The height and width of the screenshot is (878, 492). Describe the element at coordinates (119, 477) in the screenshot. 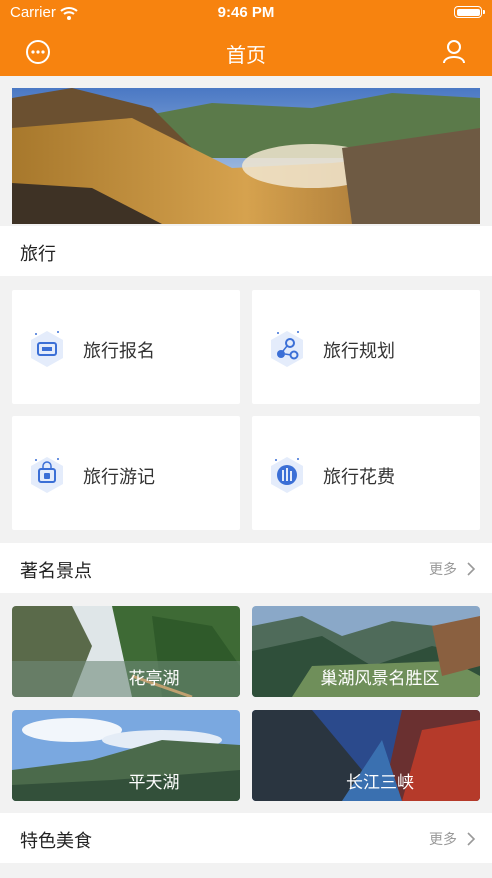

I see `card-label: 旅行游记` at that location.